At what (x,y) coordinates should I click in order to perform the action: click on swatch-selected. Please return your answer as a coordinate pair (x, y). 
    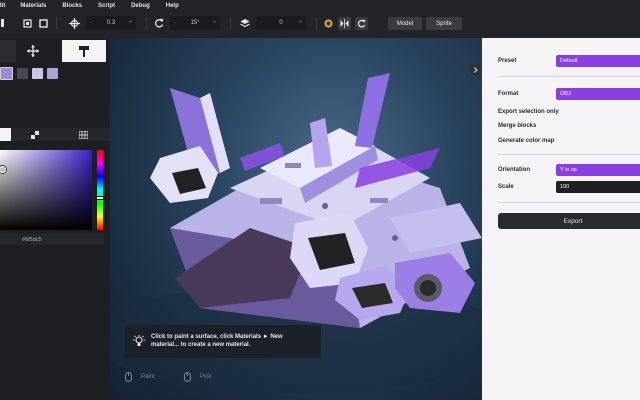
    Looking at the image, I should click on (6, 73).